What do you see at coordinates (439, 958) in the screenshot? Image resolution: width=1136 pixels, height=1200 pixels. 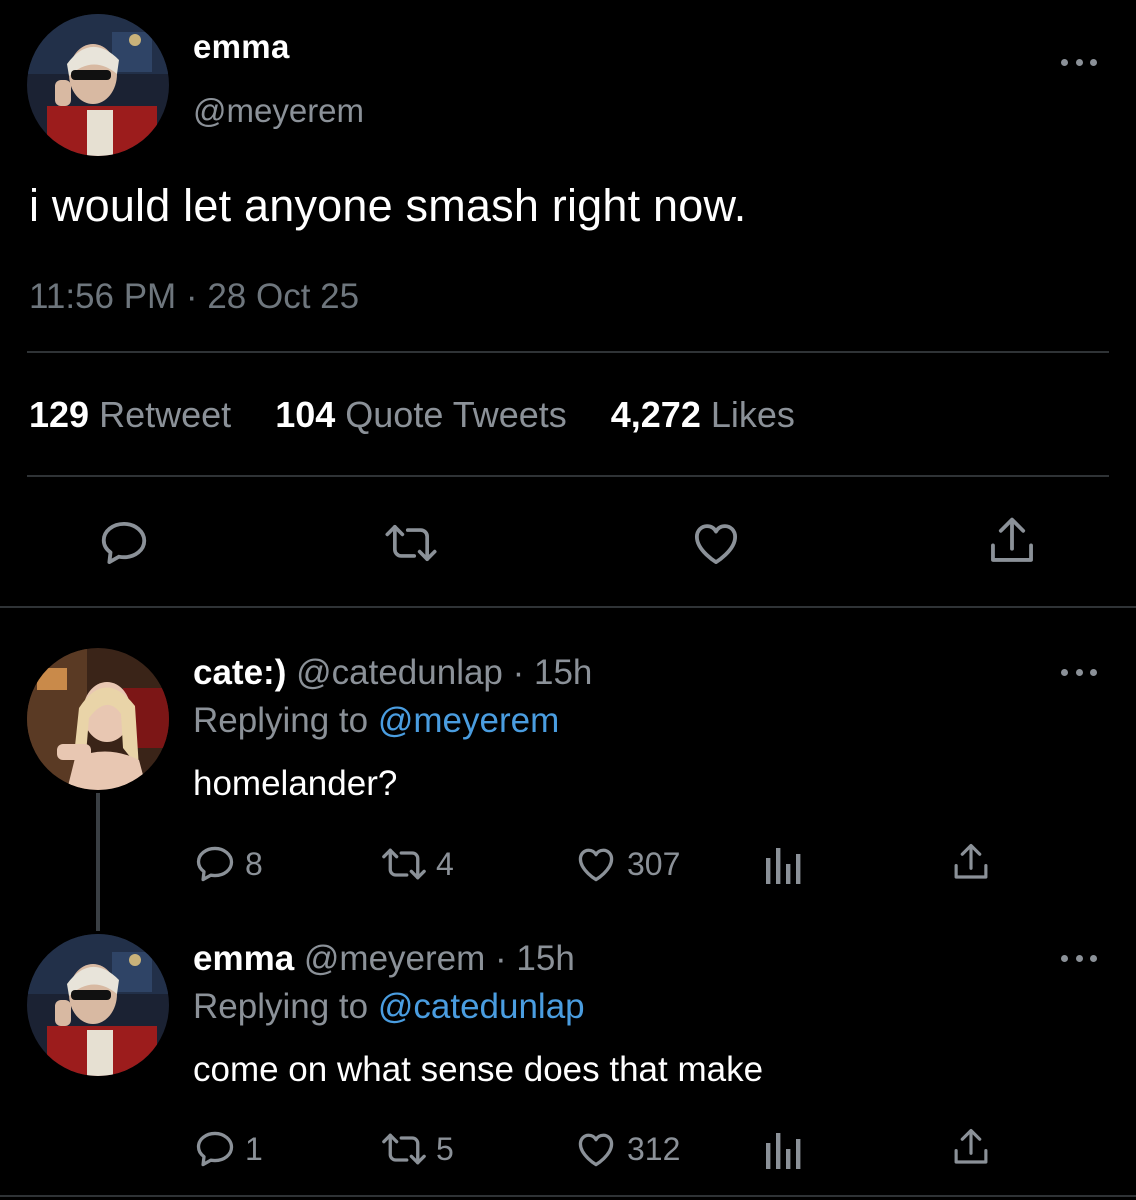 I see `author-meta: @meyerem · 15h` at bounding box center [439, 958].